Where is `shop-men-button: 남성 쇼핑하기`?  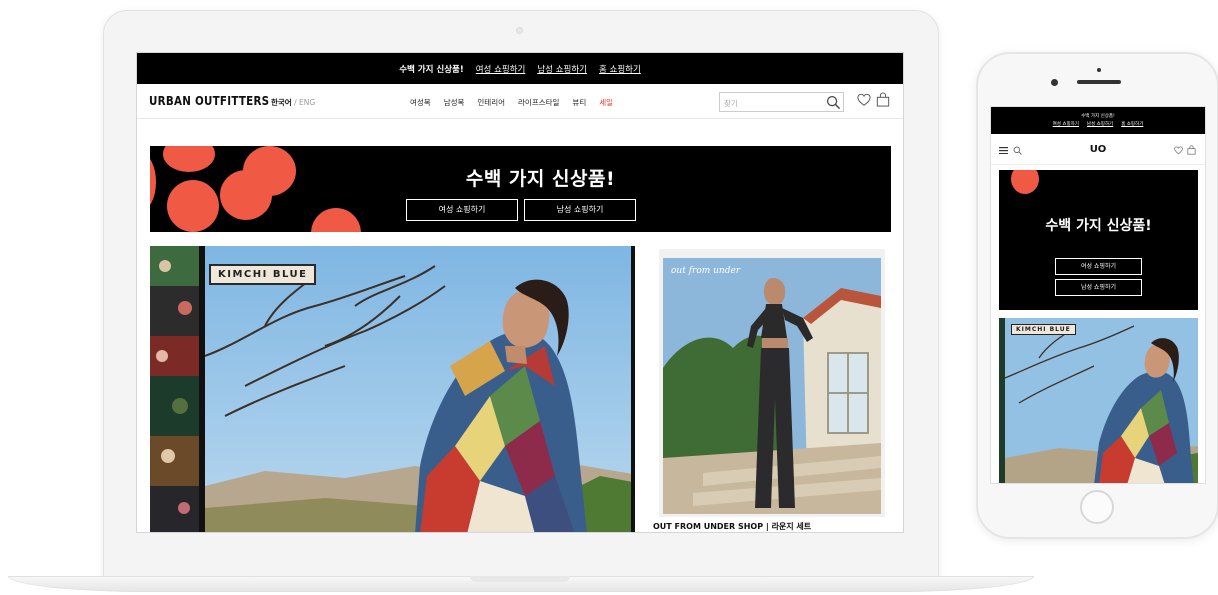
shop-men-button: 남성 쇼핑하기 is located at coordinates (580, 210).